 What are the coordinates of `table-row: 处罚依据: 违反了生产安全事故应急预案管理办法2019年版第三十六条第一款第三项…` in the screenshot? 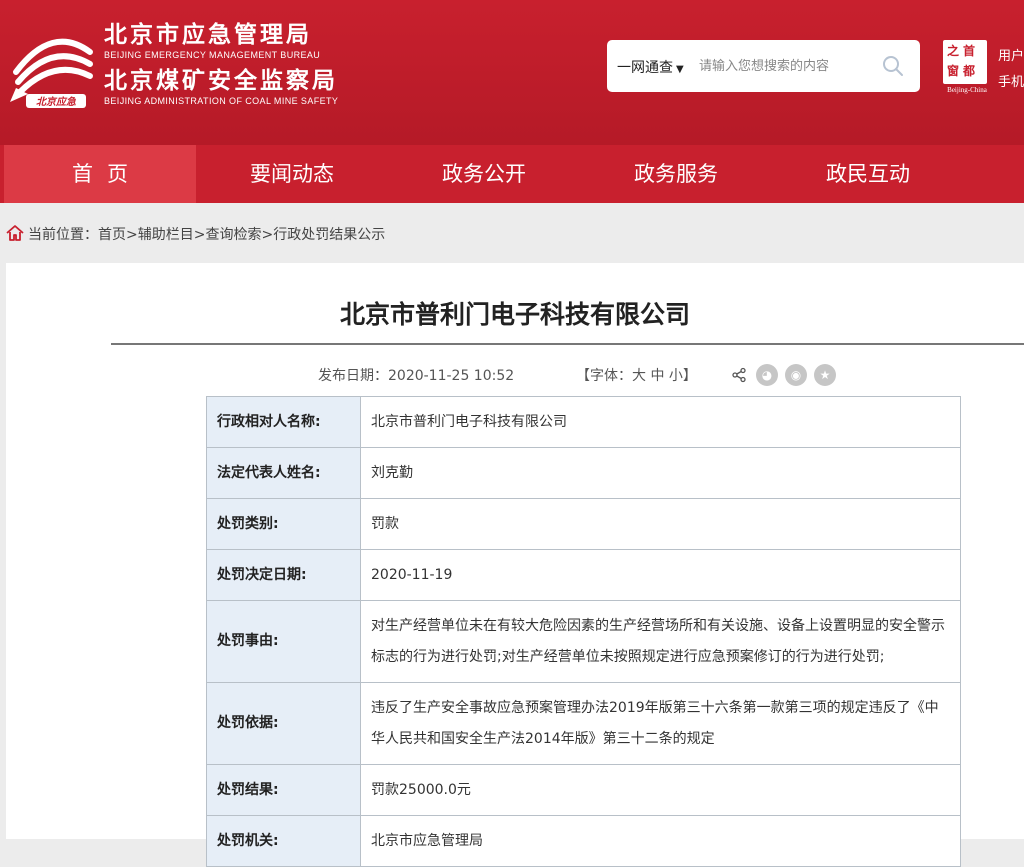 It's located at (583, 723).